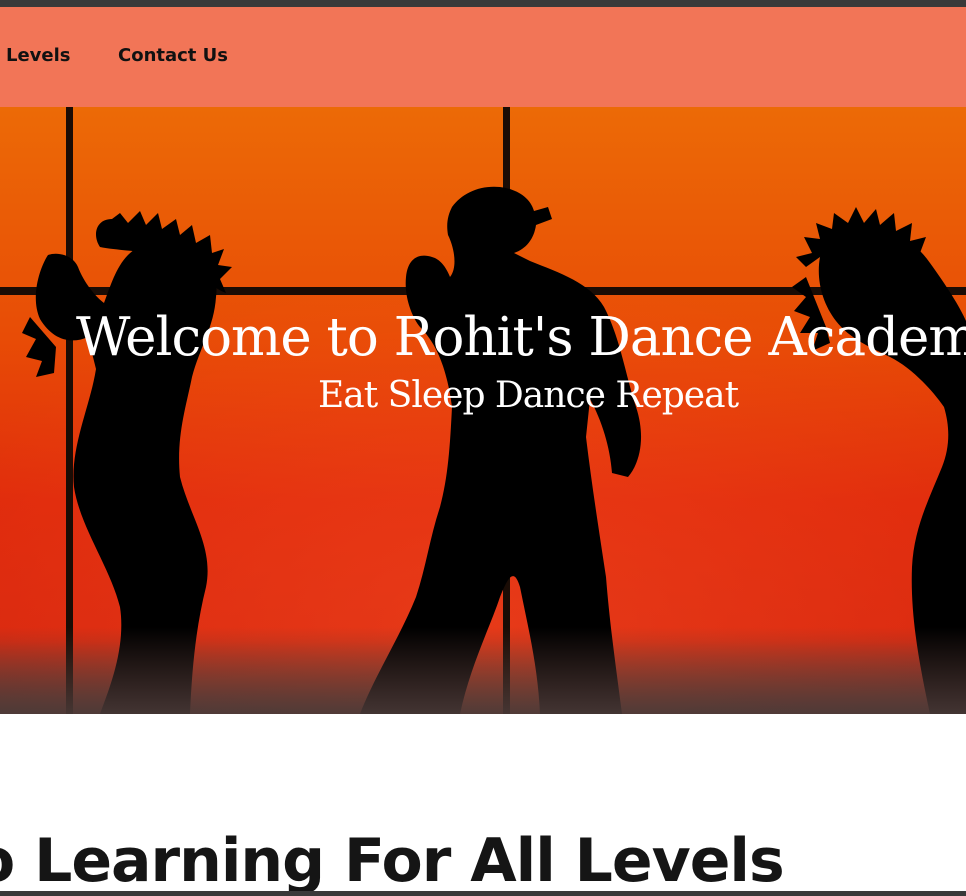 The width and height of the screenshot is (966, 896). Describe the element at coordinates (528, 395) in the screenshot. I see `hero-subtitle: Eat Sleep Dance Repeat` at that location.